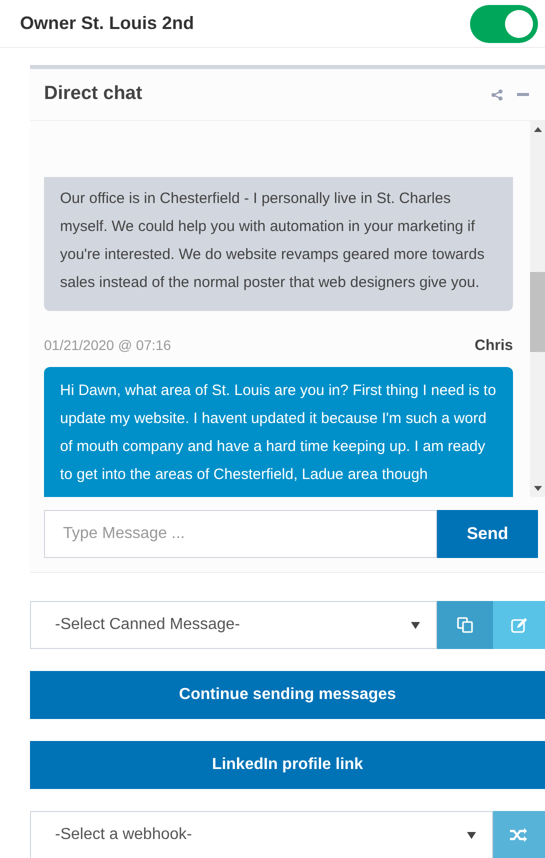 The height and width of the screenshot is (858, 545). I want to click on message-bubble: Hi Dawn, what area of St. Louis are you in? First thing I need is to update my website. I havent updated it because I'm such a word of mouth company and have a hard time keeping up. I am ready to get into the areas of Chesterfield, Ladue area though, so click(278, 432).